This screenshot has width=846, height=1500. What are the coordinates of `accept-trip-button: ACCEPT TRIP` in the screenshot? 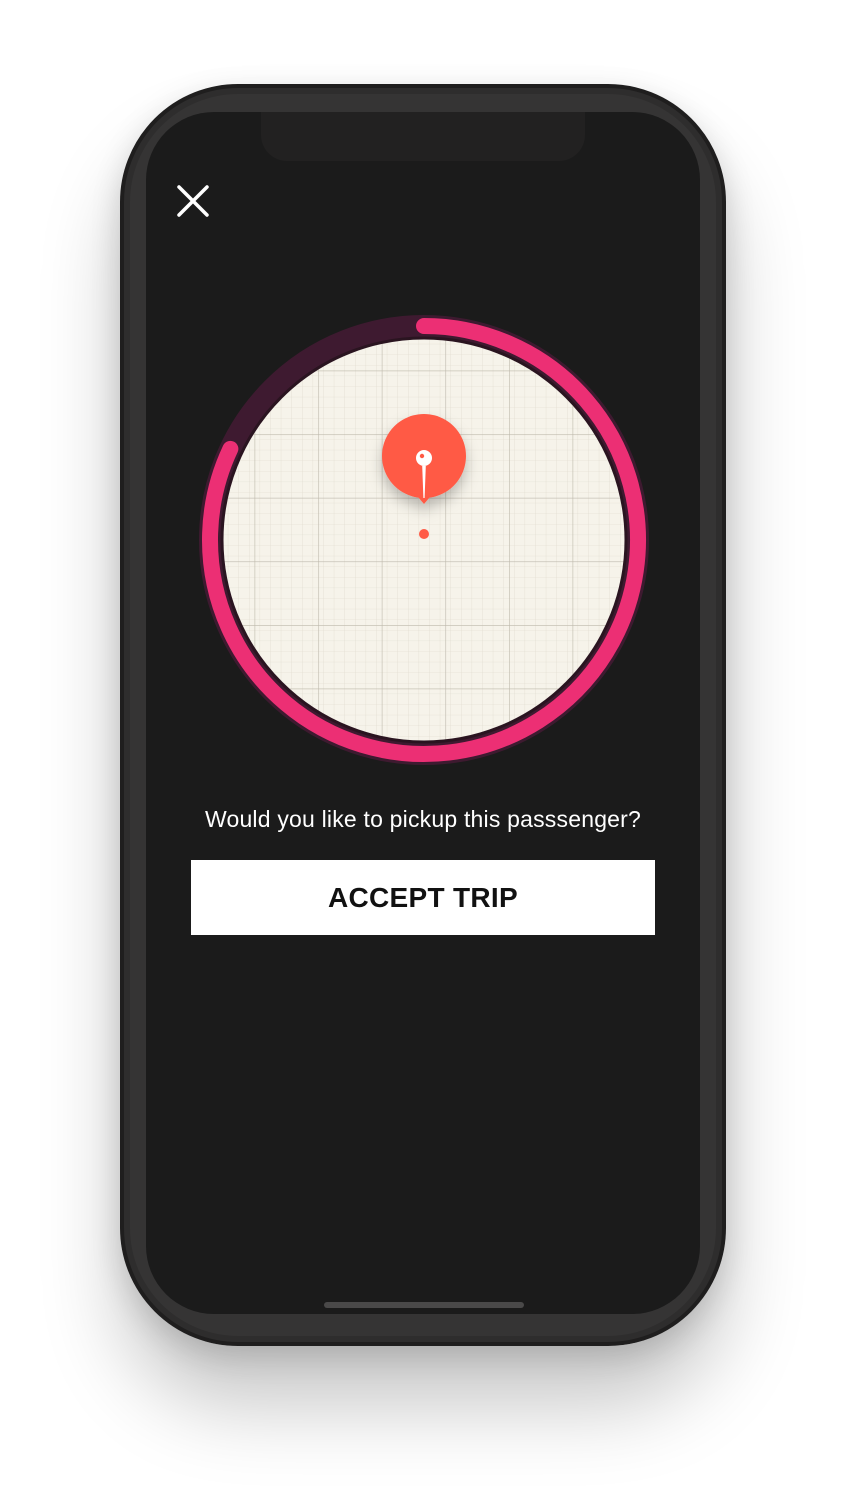 It's located at (423, 897).